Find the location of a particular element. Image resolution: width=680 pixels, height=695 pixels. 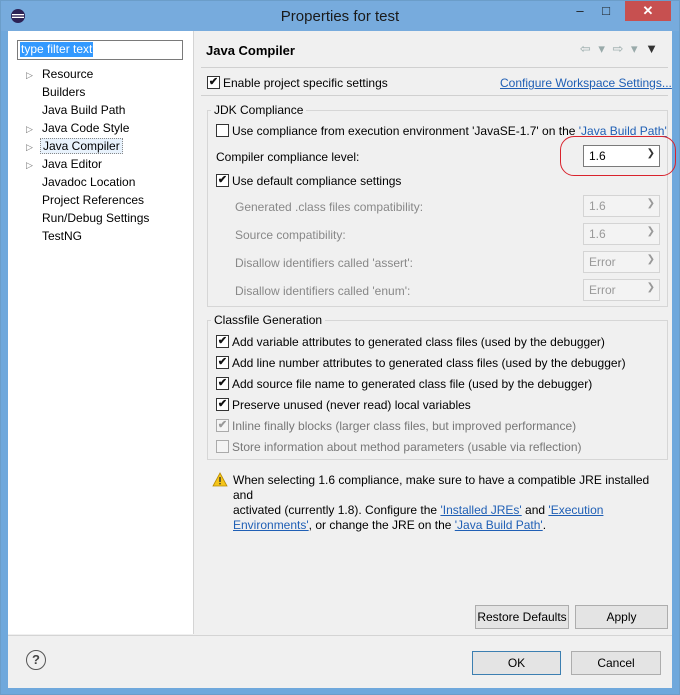

tree-item-resource: ▷ Resource is located at coordinates (60, 74).